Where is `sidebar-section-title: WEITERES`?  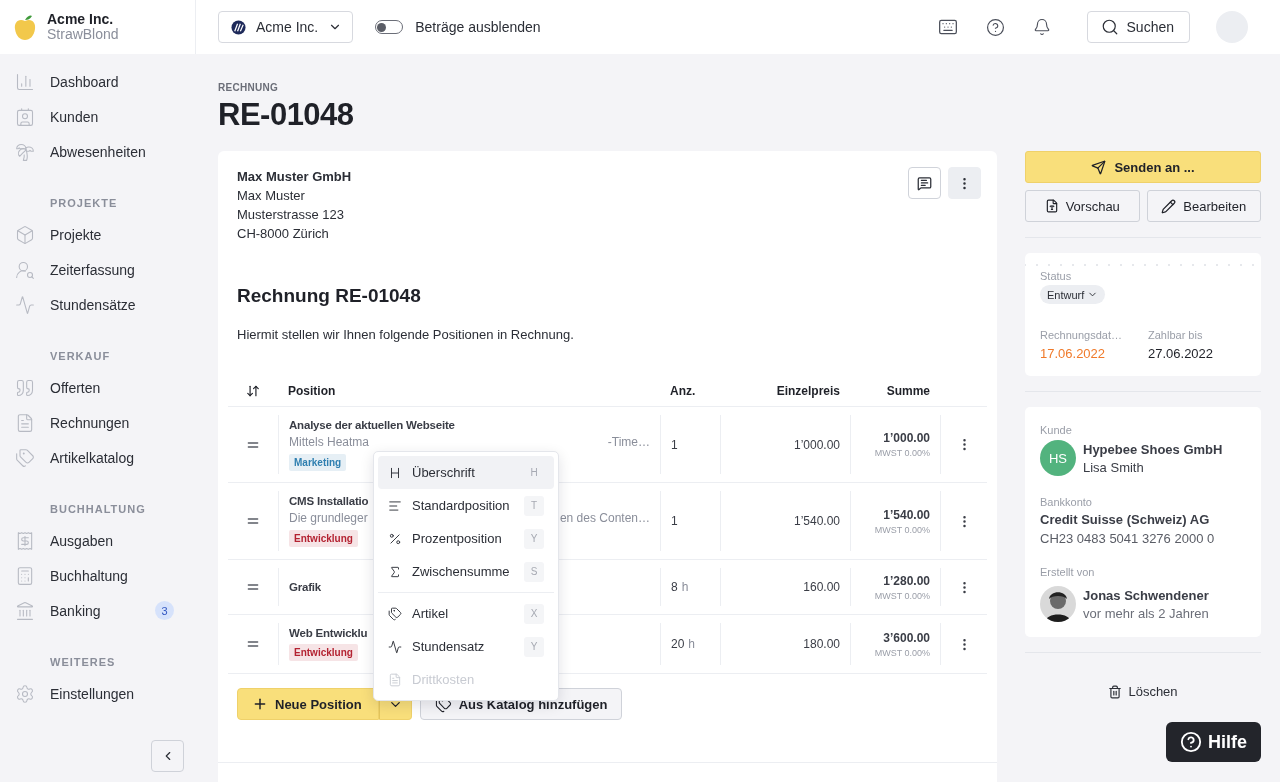
sidebar-section-title: WEITERES is located at coordinates (83, 662).